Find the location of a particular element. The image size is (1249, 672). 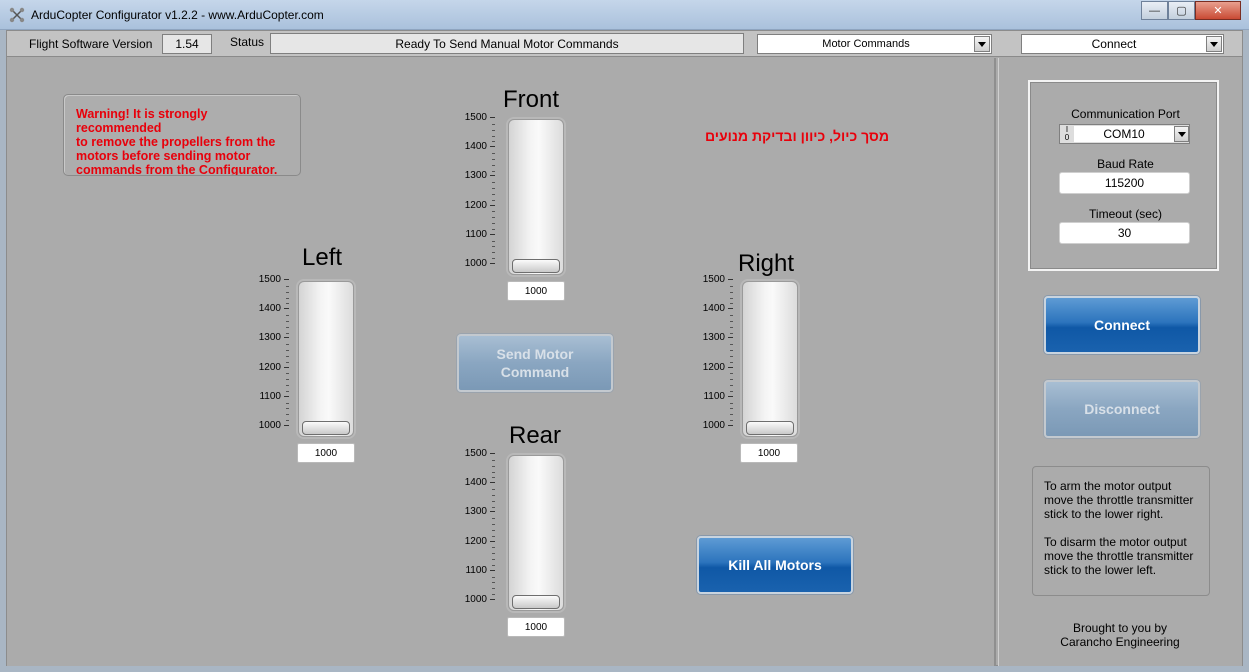

scale-tick: 1100 is located at coordinates (718, 396).